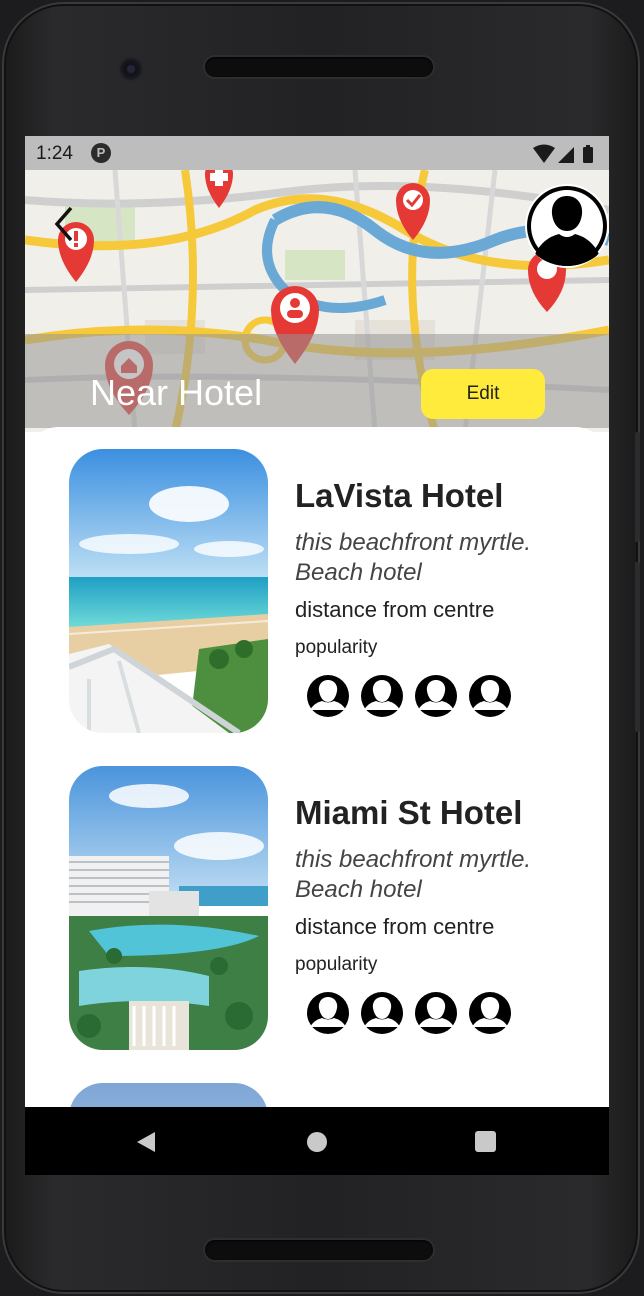 The width and height of the screenshot is (644, 1296). I want to click on beach-balcony-photo, so click(168, 591).